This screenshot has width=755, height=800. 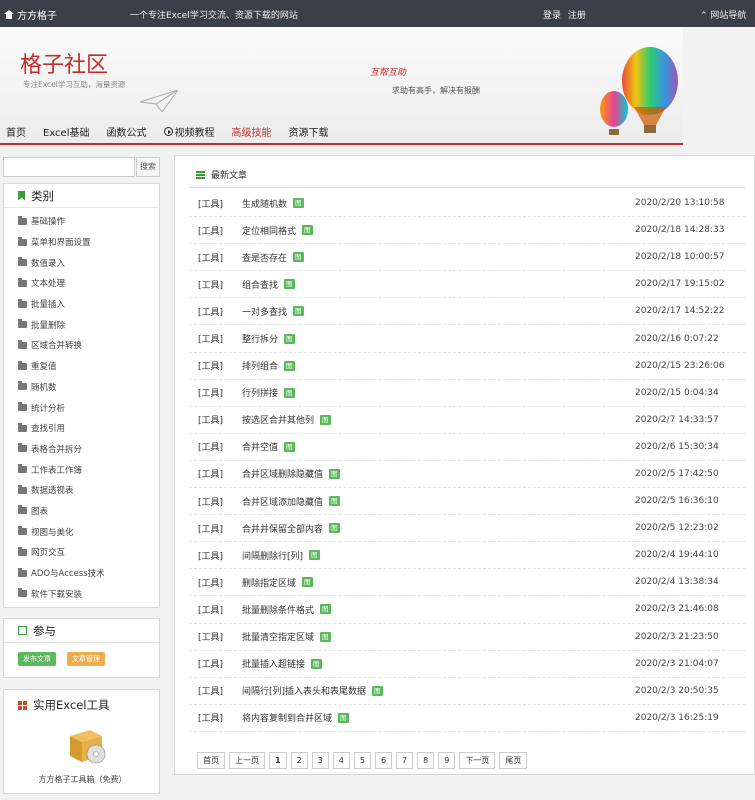 What do you see at coordinates (552, 16) in the screenshot?
I see `login-link: 登录` at bounding box center [552, 16].